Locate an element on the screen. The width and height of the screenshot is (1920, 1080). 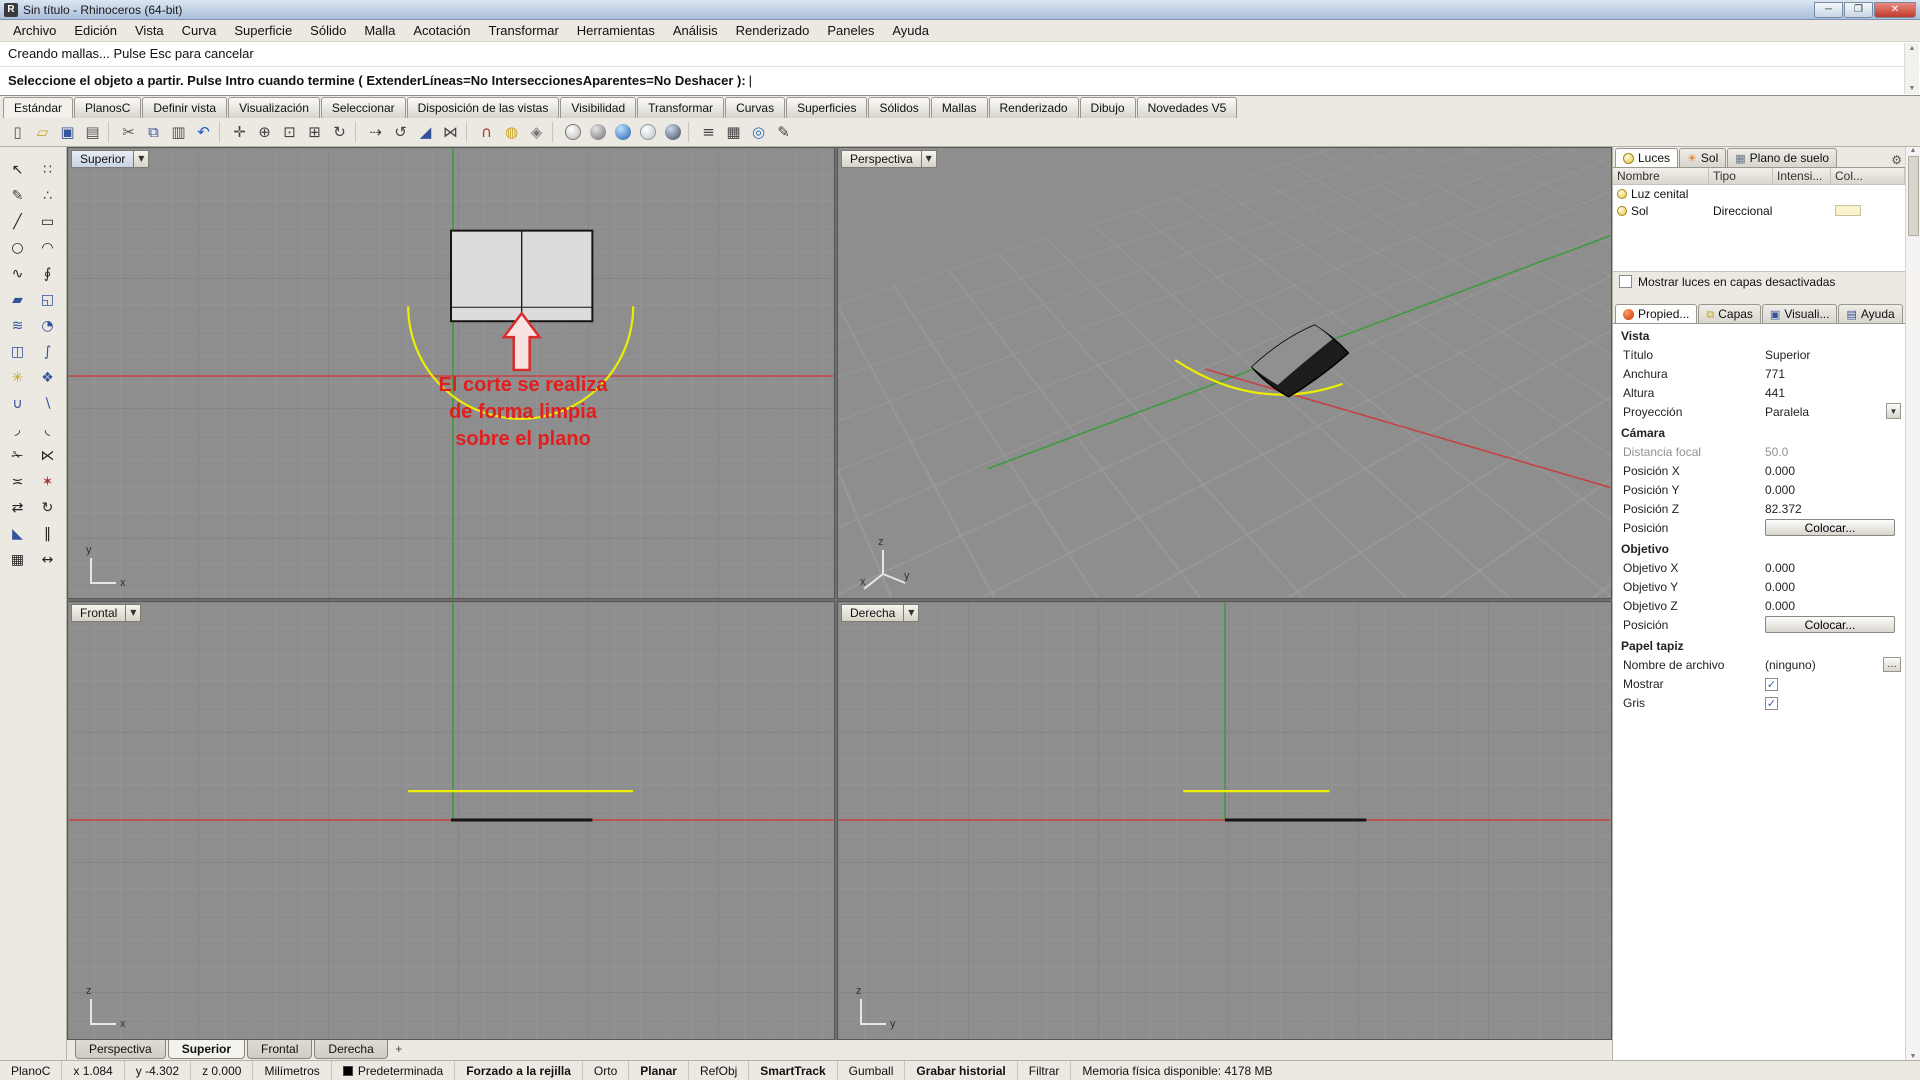
polyline-tool-icon: ╱ is located at coordinates (17, 221).